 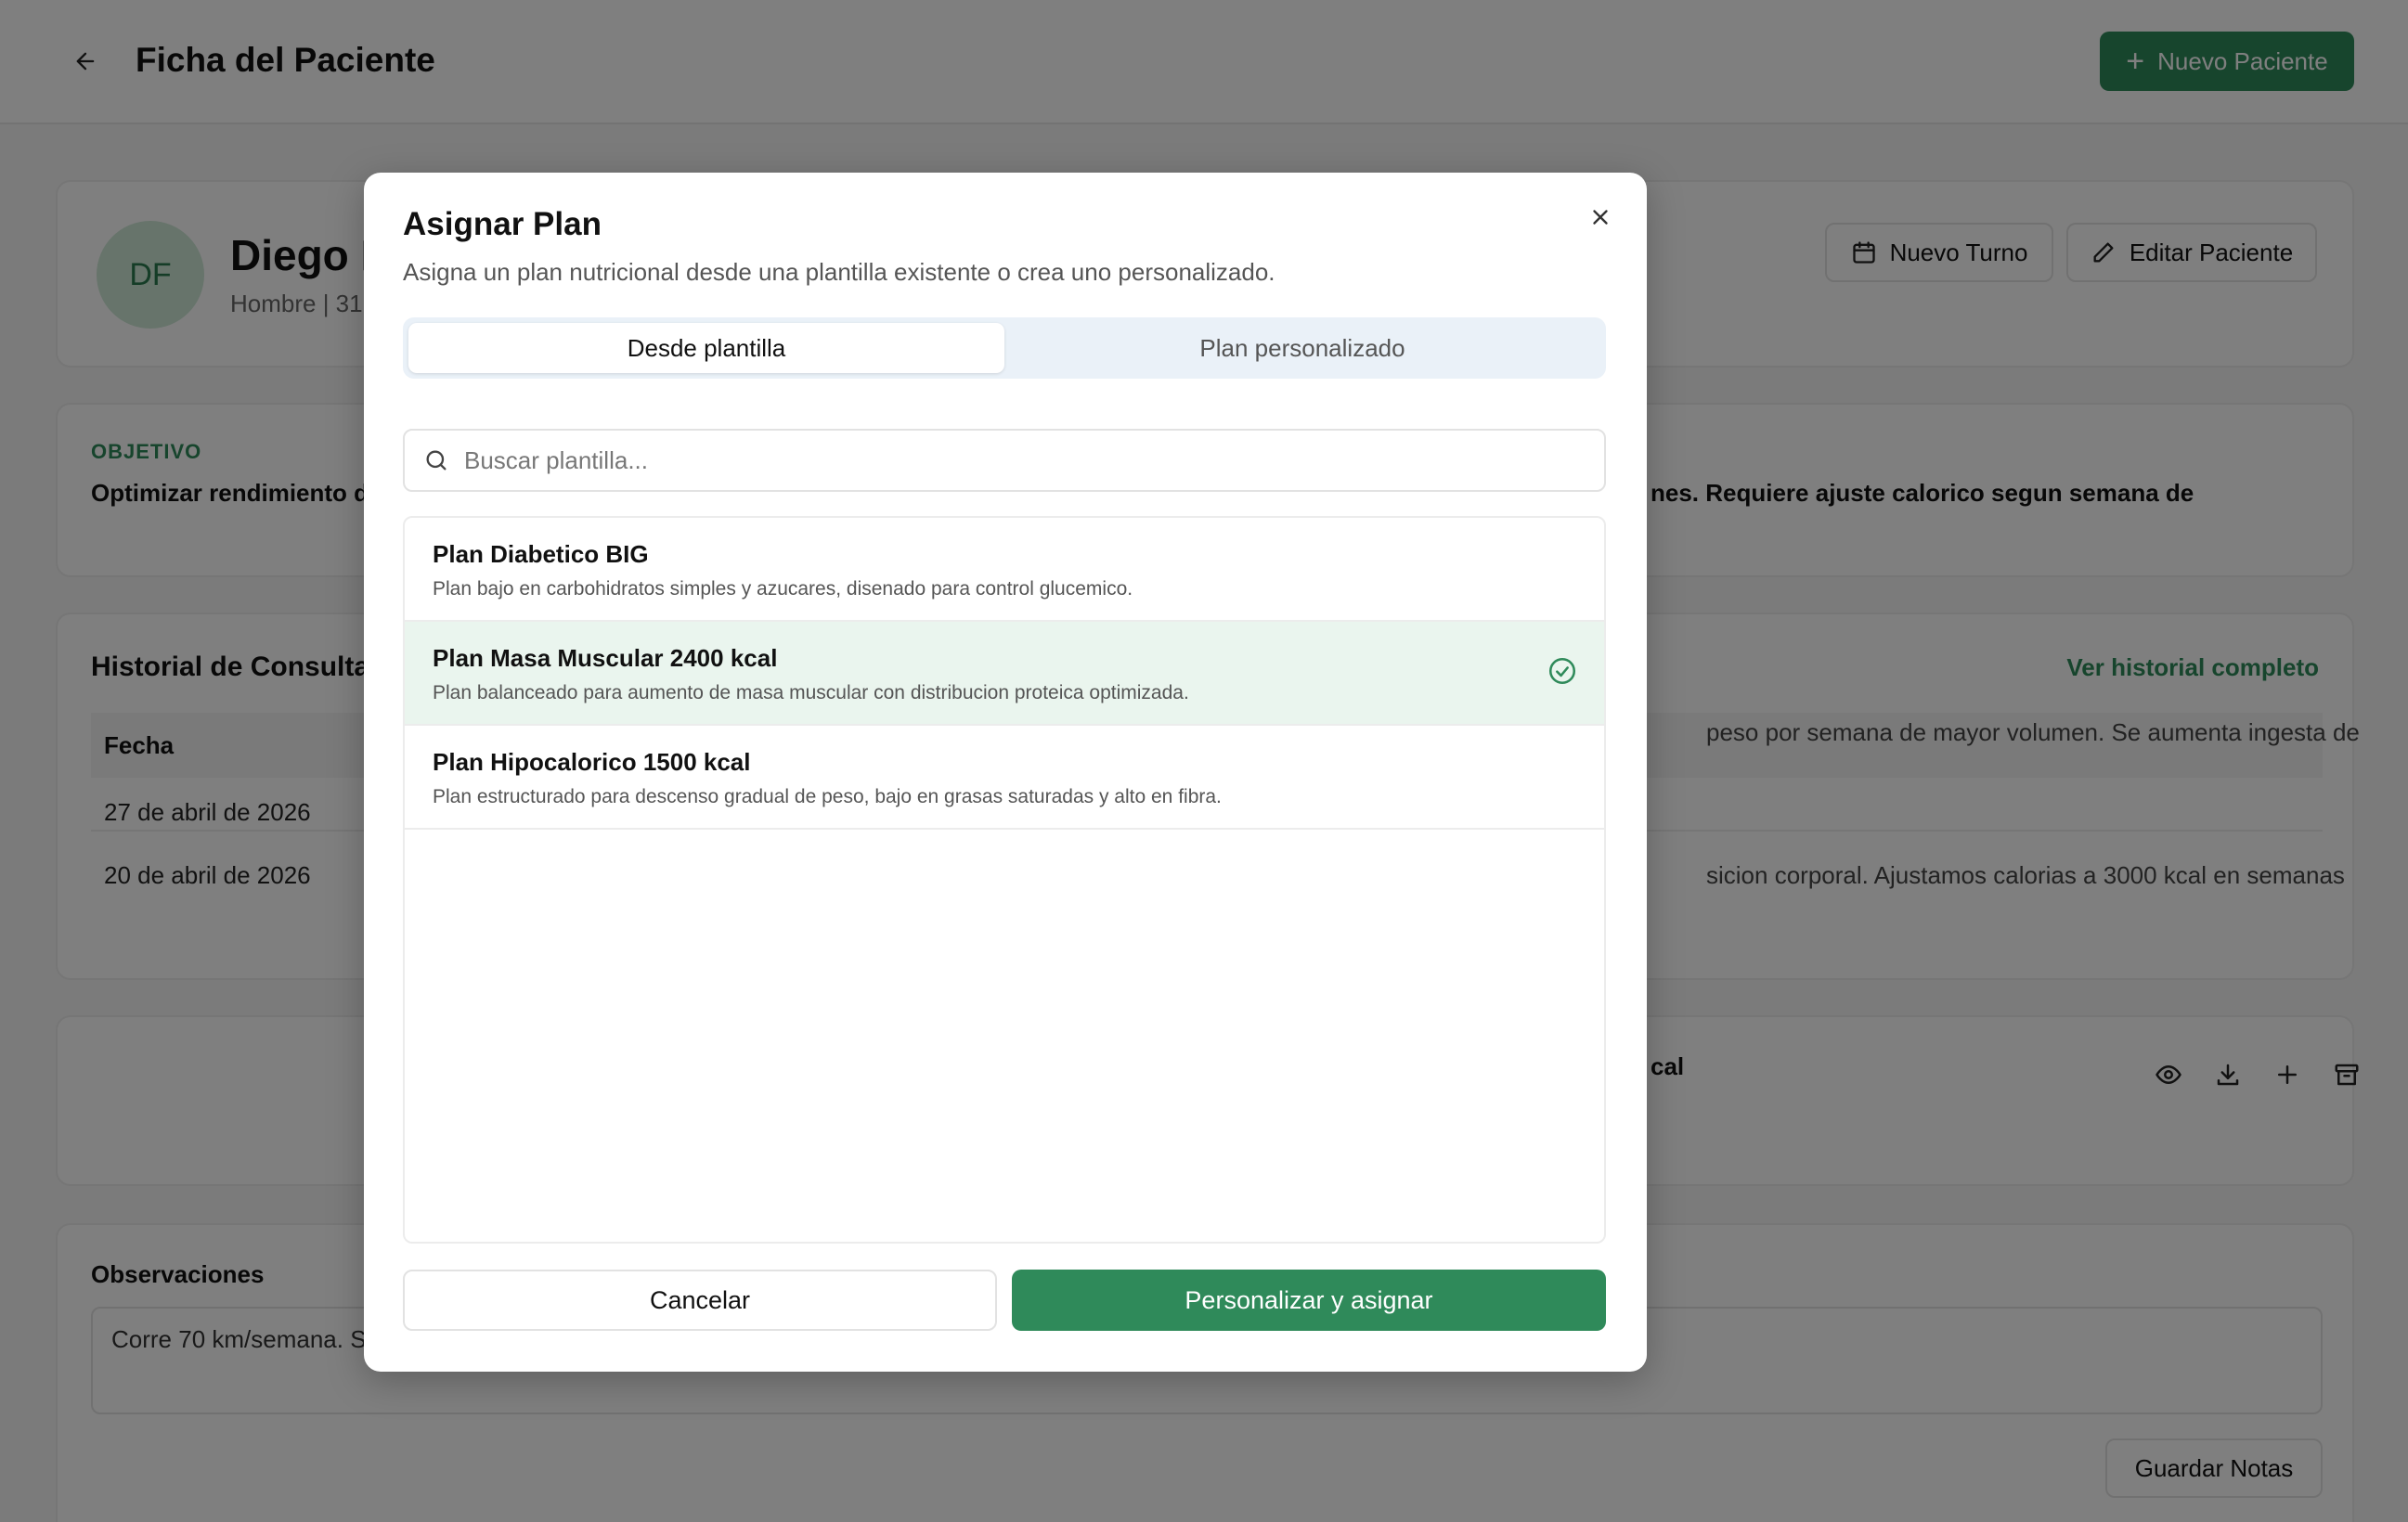 What do you see at coordinates (592, 762) in the screenshot?
I see `template-title: Plan Hipocalorico 1500 kcal` at bounding box center [592, 762].